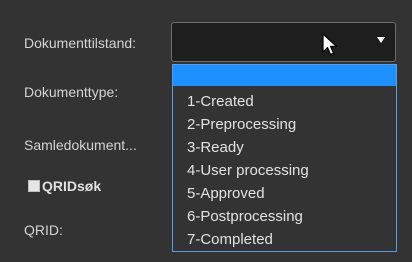 The height and width of the screenshot is (262, 412). What do you see at coordinates (284, 170) in the screenshot?
I see `dropdown-option-user-processing: 4-User processing` at bounding box center [284, 170].